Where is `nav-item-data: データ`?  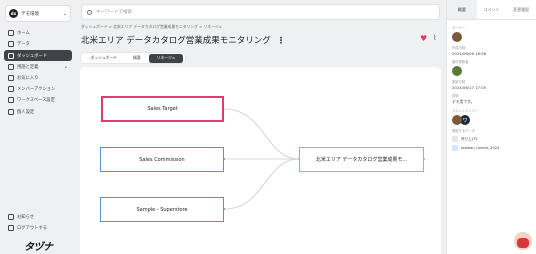
nav-item-data: データ is located at coordinates (38, 44).